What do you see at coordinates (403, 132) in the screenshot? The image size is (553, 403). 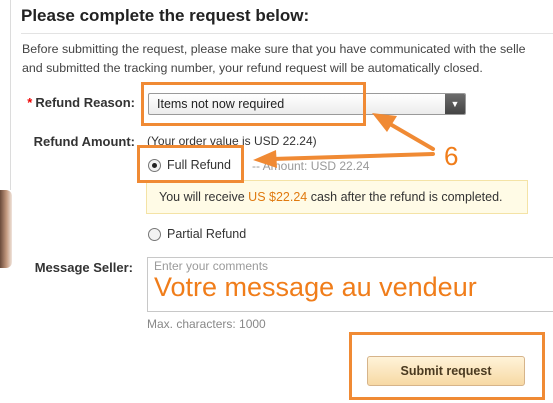 I see `arrow-to-reason` at bounding box center [403, 132].